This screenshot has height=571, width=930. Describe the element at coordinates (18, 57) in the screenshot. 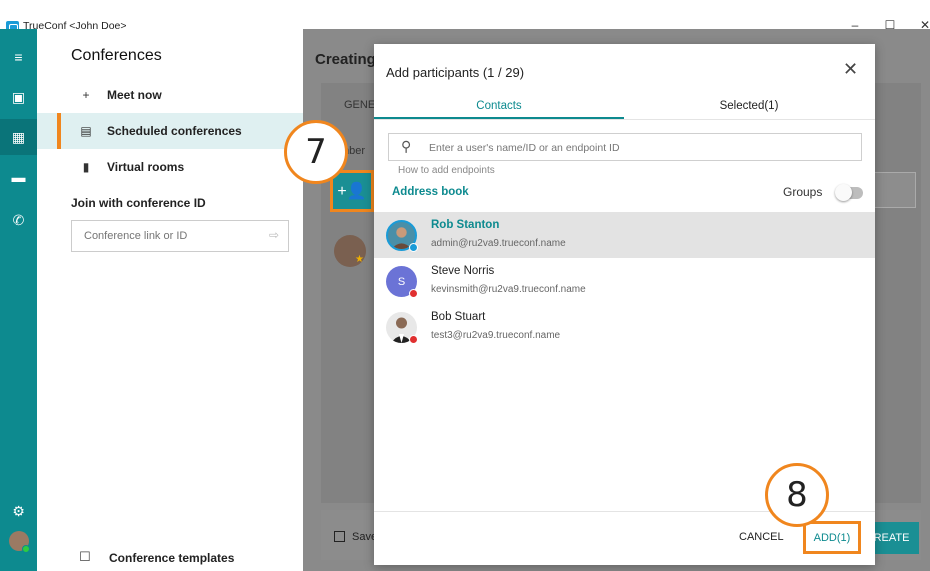

I see `menu-icon: ≡` at that location.